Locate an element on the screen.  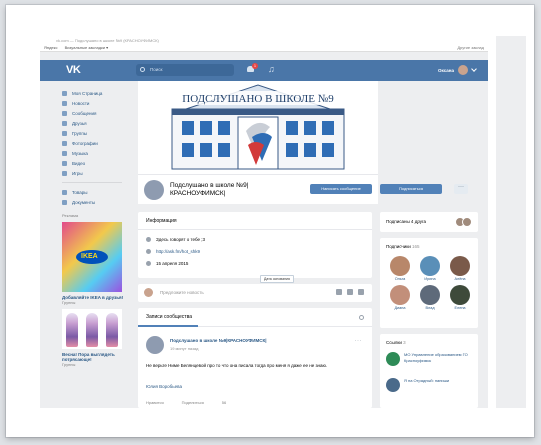
ad-image-ikea: IKEA is located at coordinates (92, 257).